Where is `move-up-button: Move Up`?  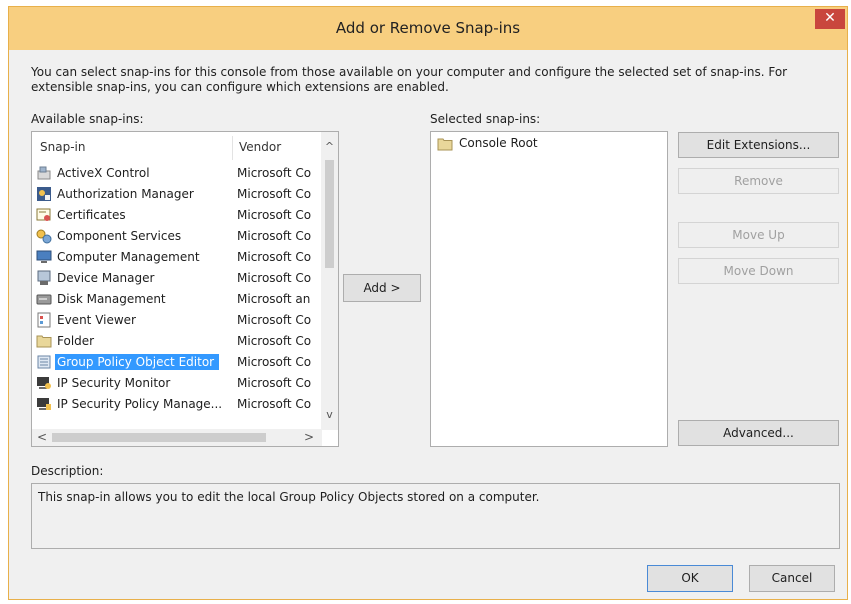 move-up-button: Move Up is located at coordinates (758, 235).